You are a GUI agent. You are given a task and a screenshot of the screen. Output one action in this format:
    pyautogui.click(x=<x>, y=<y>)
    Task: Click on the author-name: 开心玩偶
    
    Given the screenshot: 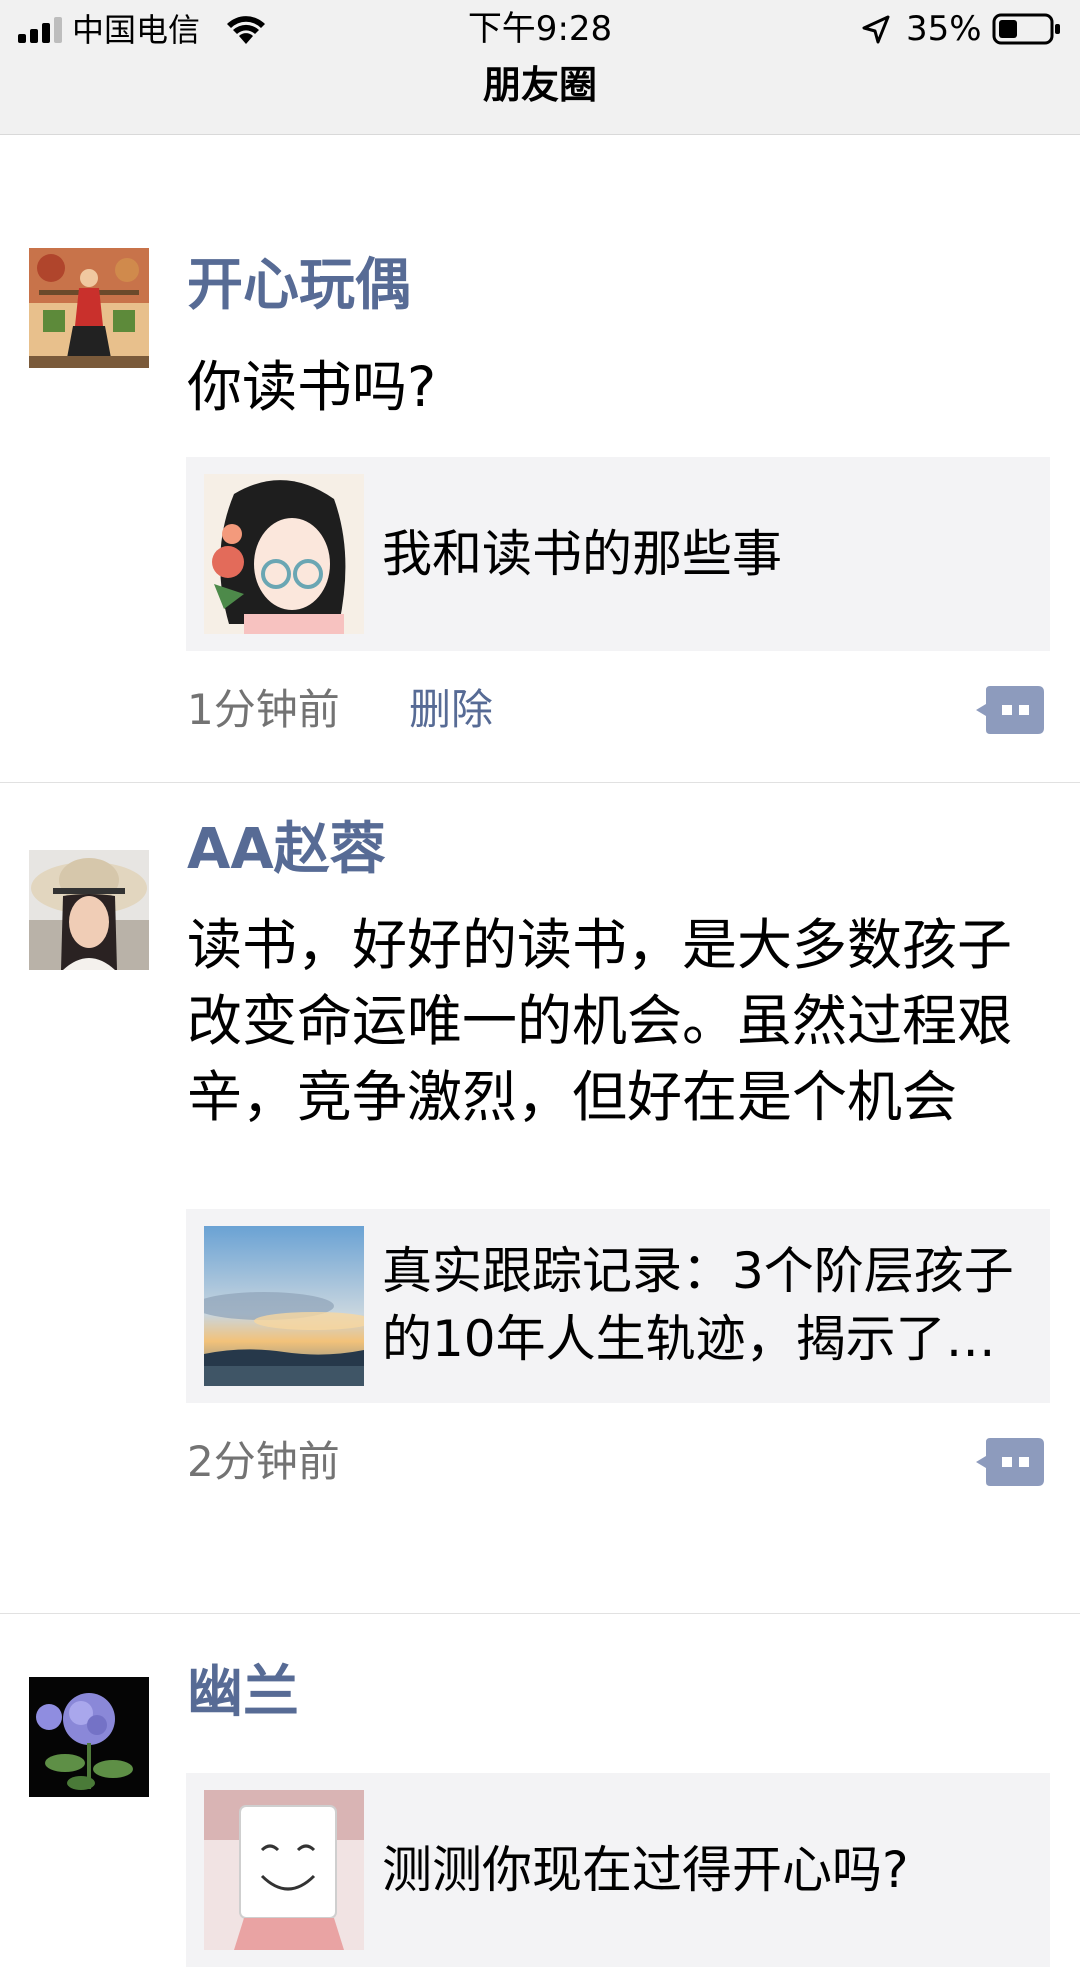 What is the action you would take?
    pyautogui.click(x=299, y=286)
    